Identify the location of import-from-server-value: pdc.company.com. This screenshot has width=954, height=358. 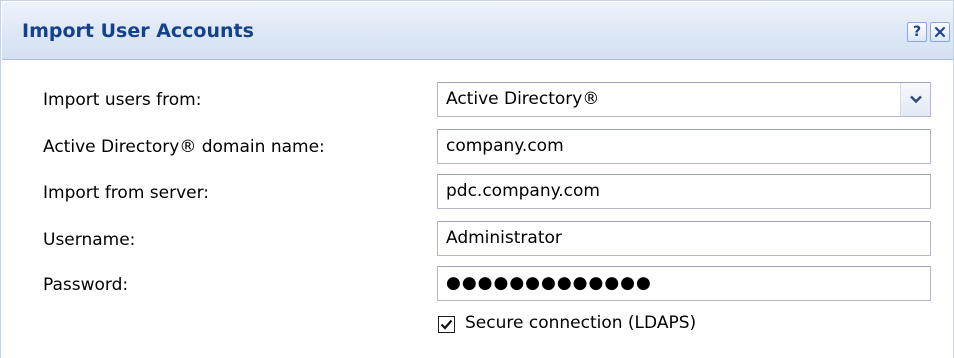
(523, 191).